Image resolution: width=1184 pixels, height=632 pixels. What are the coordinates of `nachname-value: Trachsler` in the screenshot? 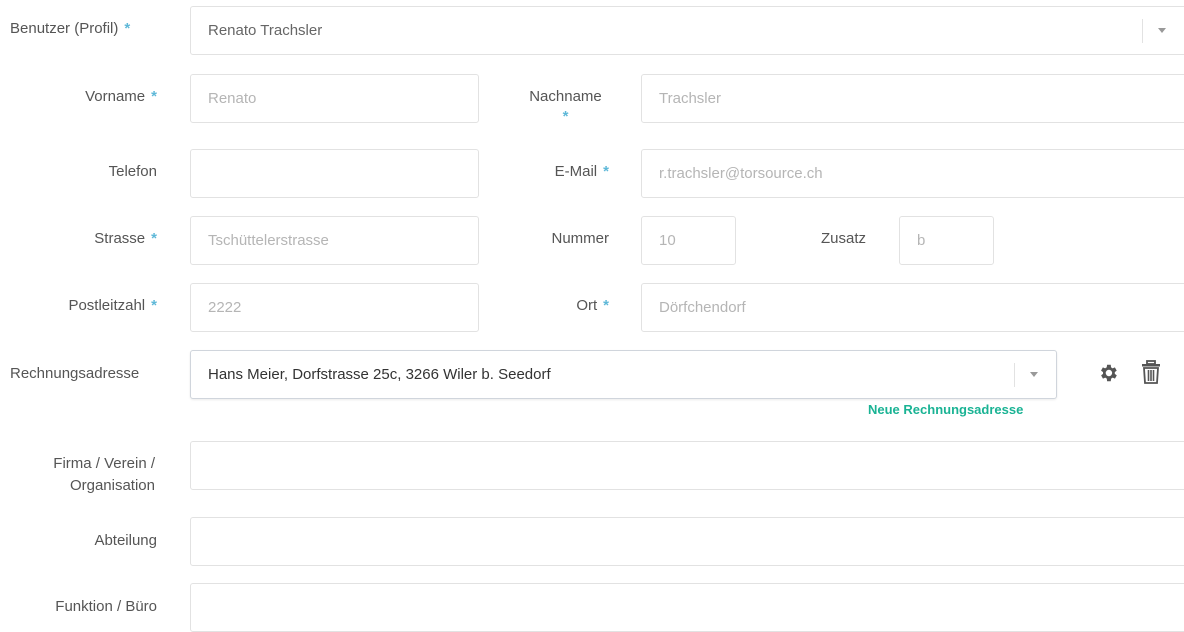 It's located at (690, 98).